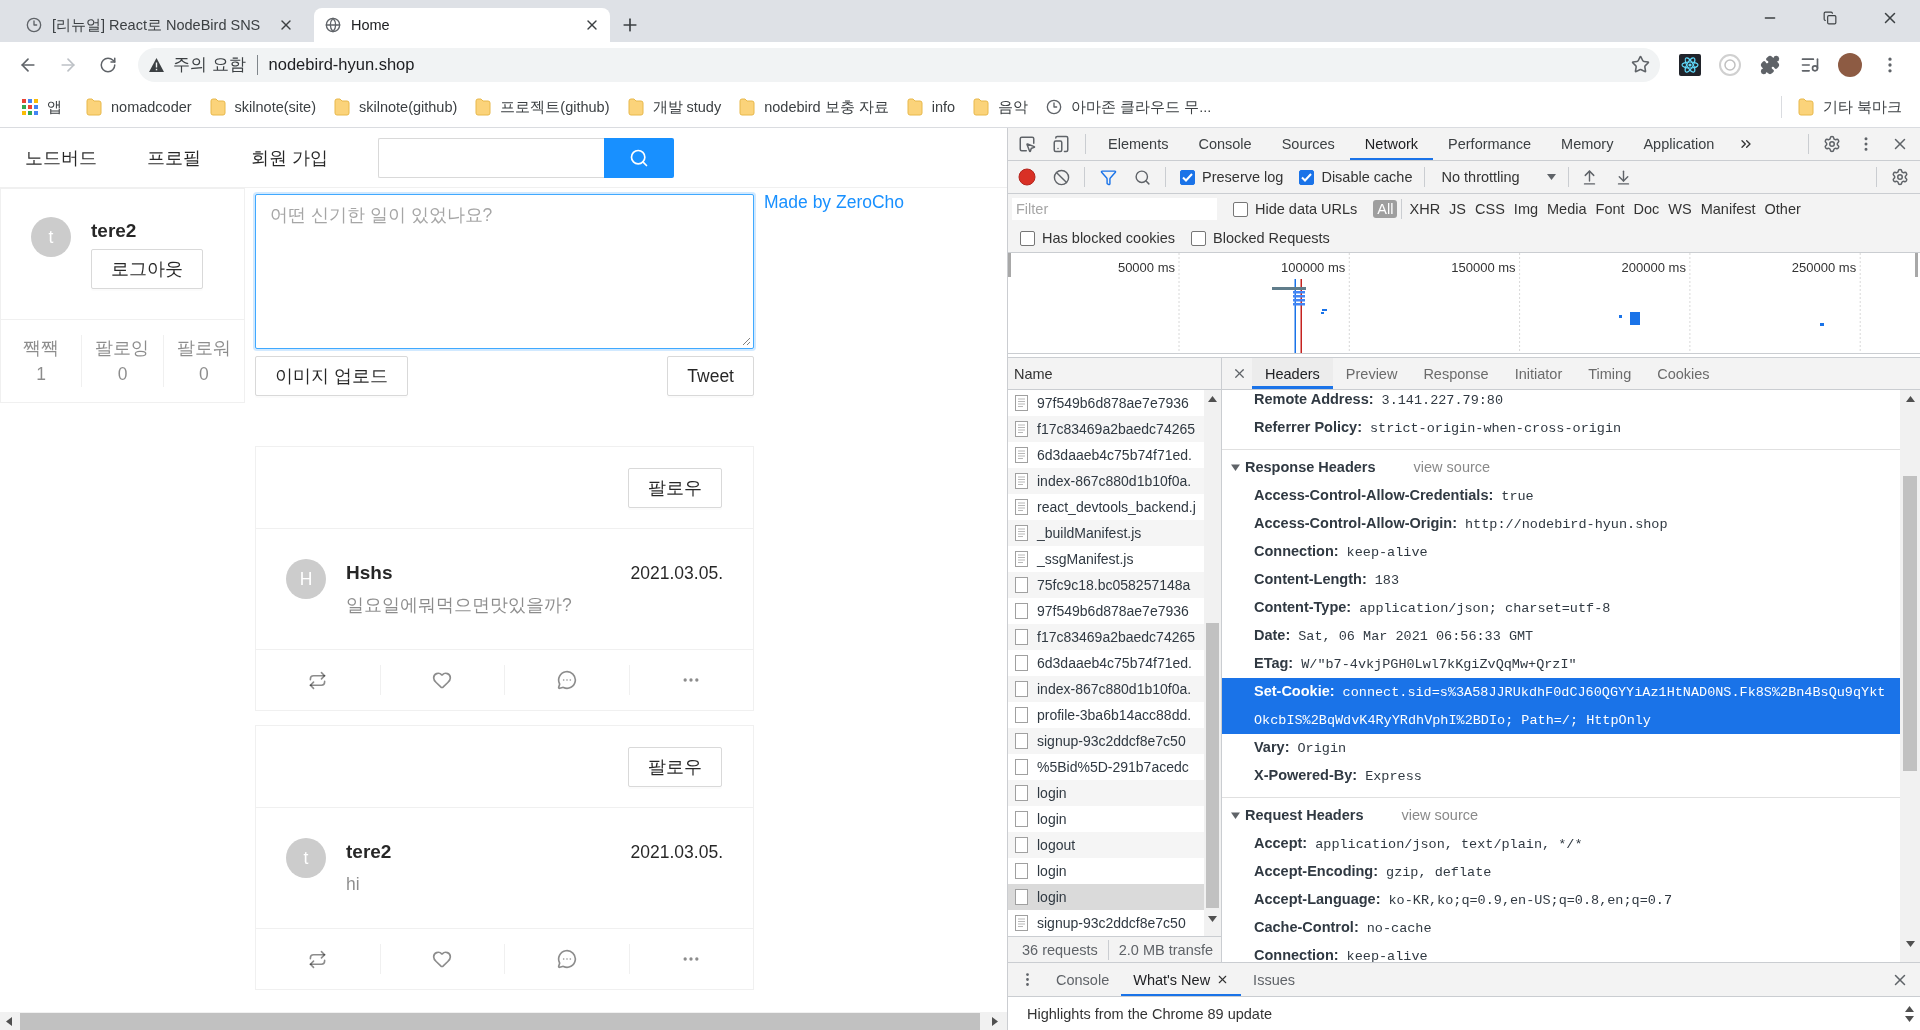 This screenshot has width=1920, height=1030. I want to click on detail-tab: Cookies, so click(1683, 373).